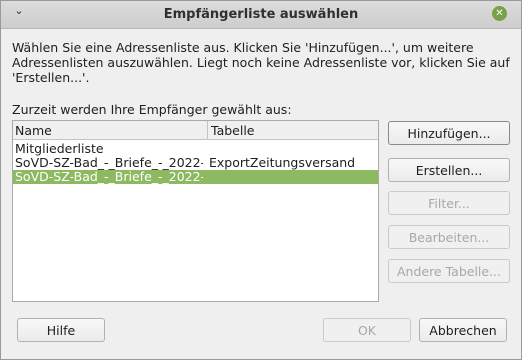 The image size is (522, 360). What do you see at coordinates (33, 130) in the screenshot?
I see `column-header-name: Name` at bounding box center [33, 130].